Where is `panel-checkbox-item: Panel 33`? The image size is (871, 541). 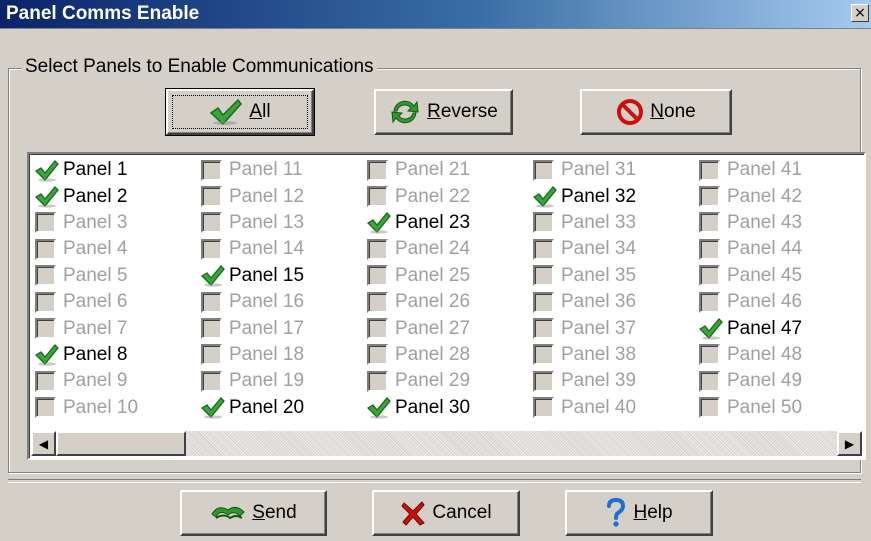
panel-checkbox-item: Panel 33 is located at coordinates (616, 223).